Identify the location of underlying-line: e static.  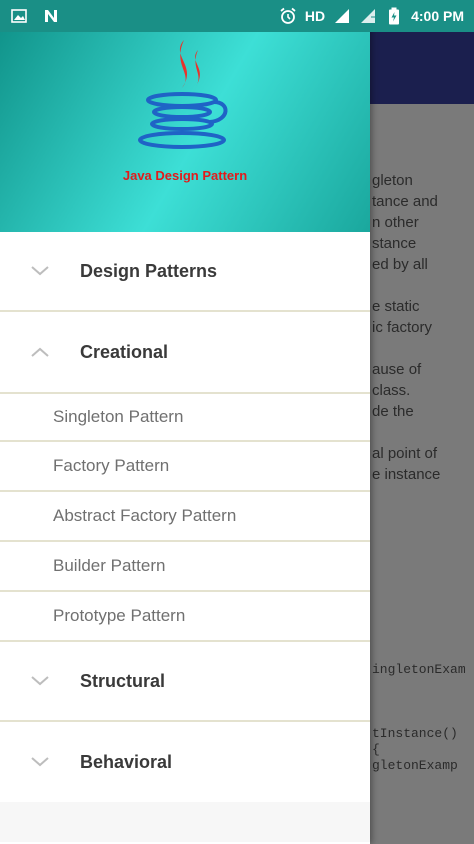
(396, 306).